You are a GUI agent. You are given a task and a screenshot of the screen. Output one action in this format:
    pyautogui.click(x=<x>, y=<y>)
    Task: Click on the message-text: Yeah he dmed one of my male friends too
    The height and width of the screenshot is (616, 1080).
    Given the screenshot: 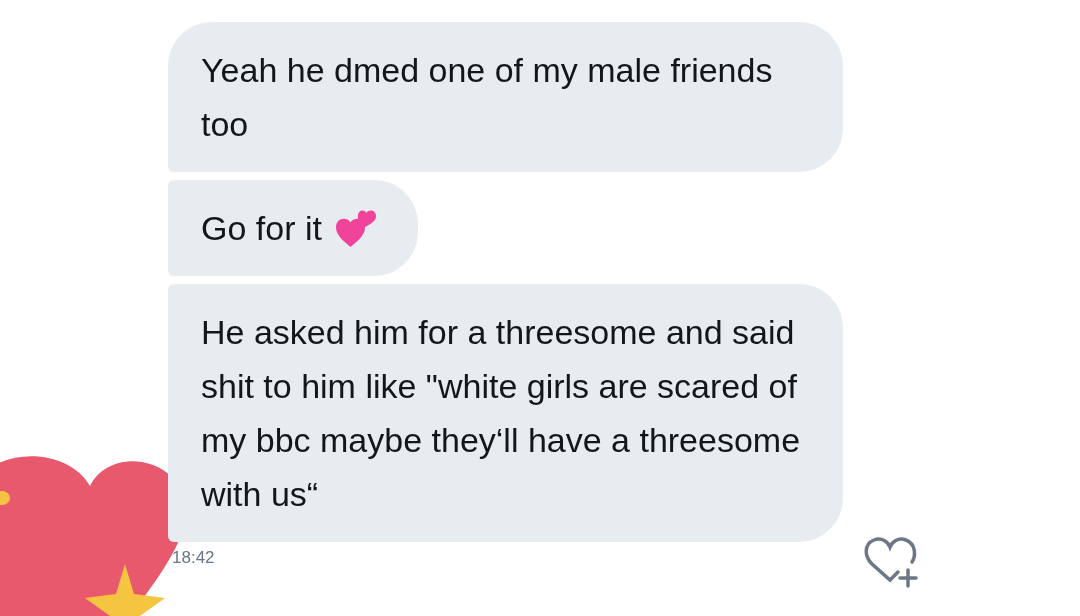 What is the action you would take?
    pyautogui.click(x=487, y=97)
    